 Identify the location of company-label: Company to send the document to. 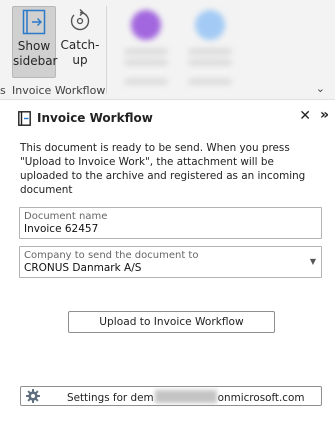
(111, 255).